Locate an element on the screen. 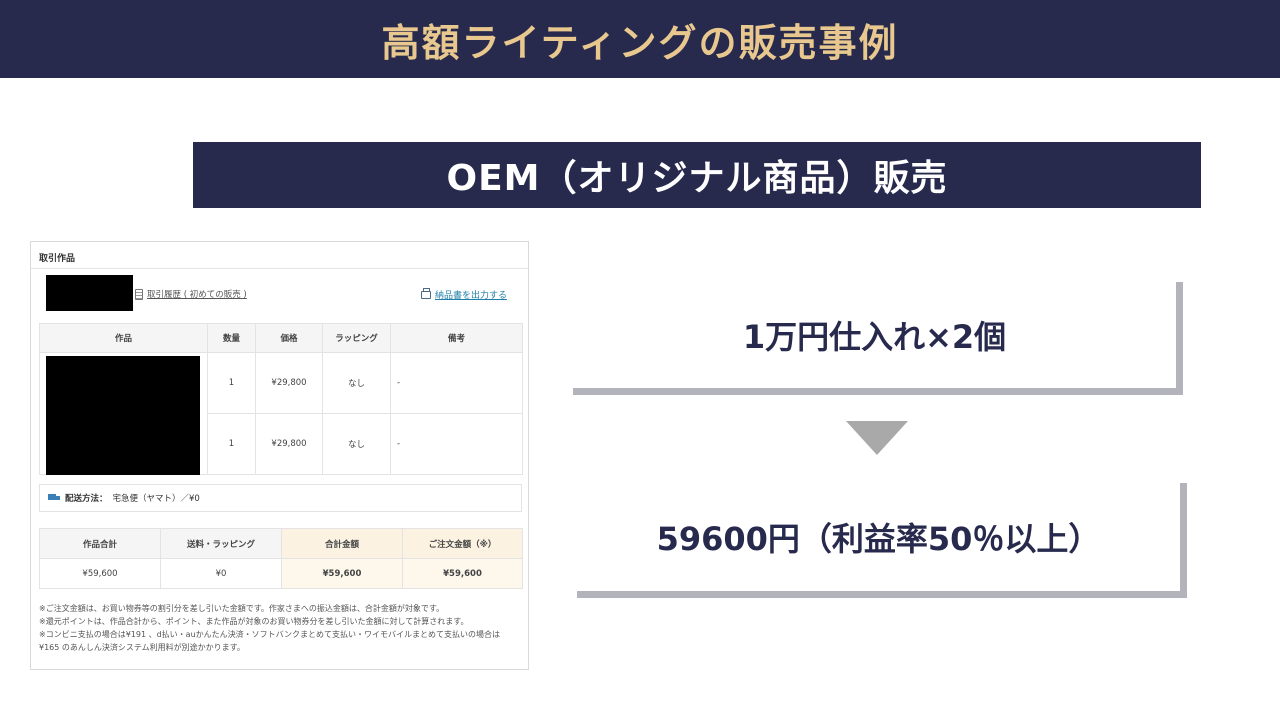  sales-result-box: 59600円（利益率50％以上） is located at coordinates (882, 540).